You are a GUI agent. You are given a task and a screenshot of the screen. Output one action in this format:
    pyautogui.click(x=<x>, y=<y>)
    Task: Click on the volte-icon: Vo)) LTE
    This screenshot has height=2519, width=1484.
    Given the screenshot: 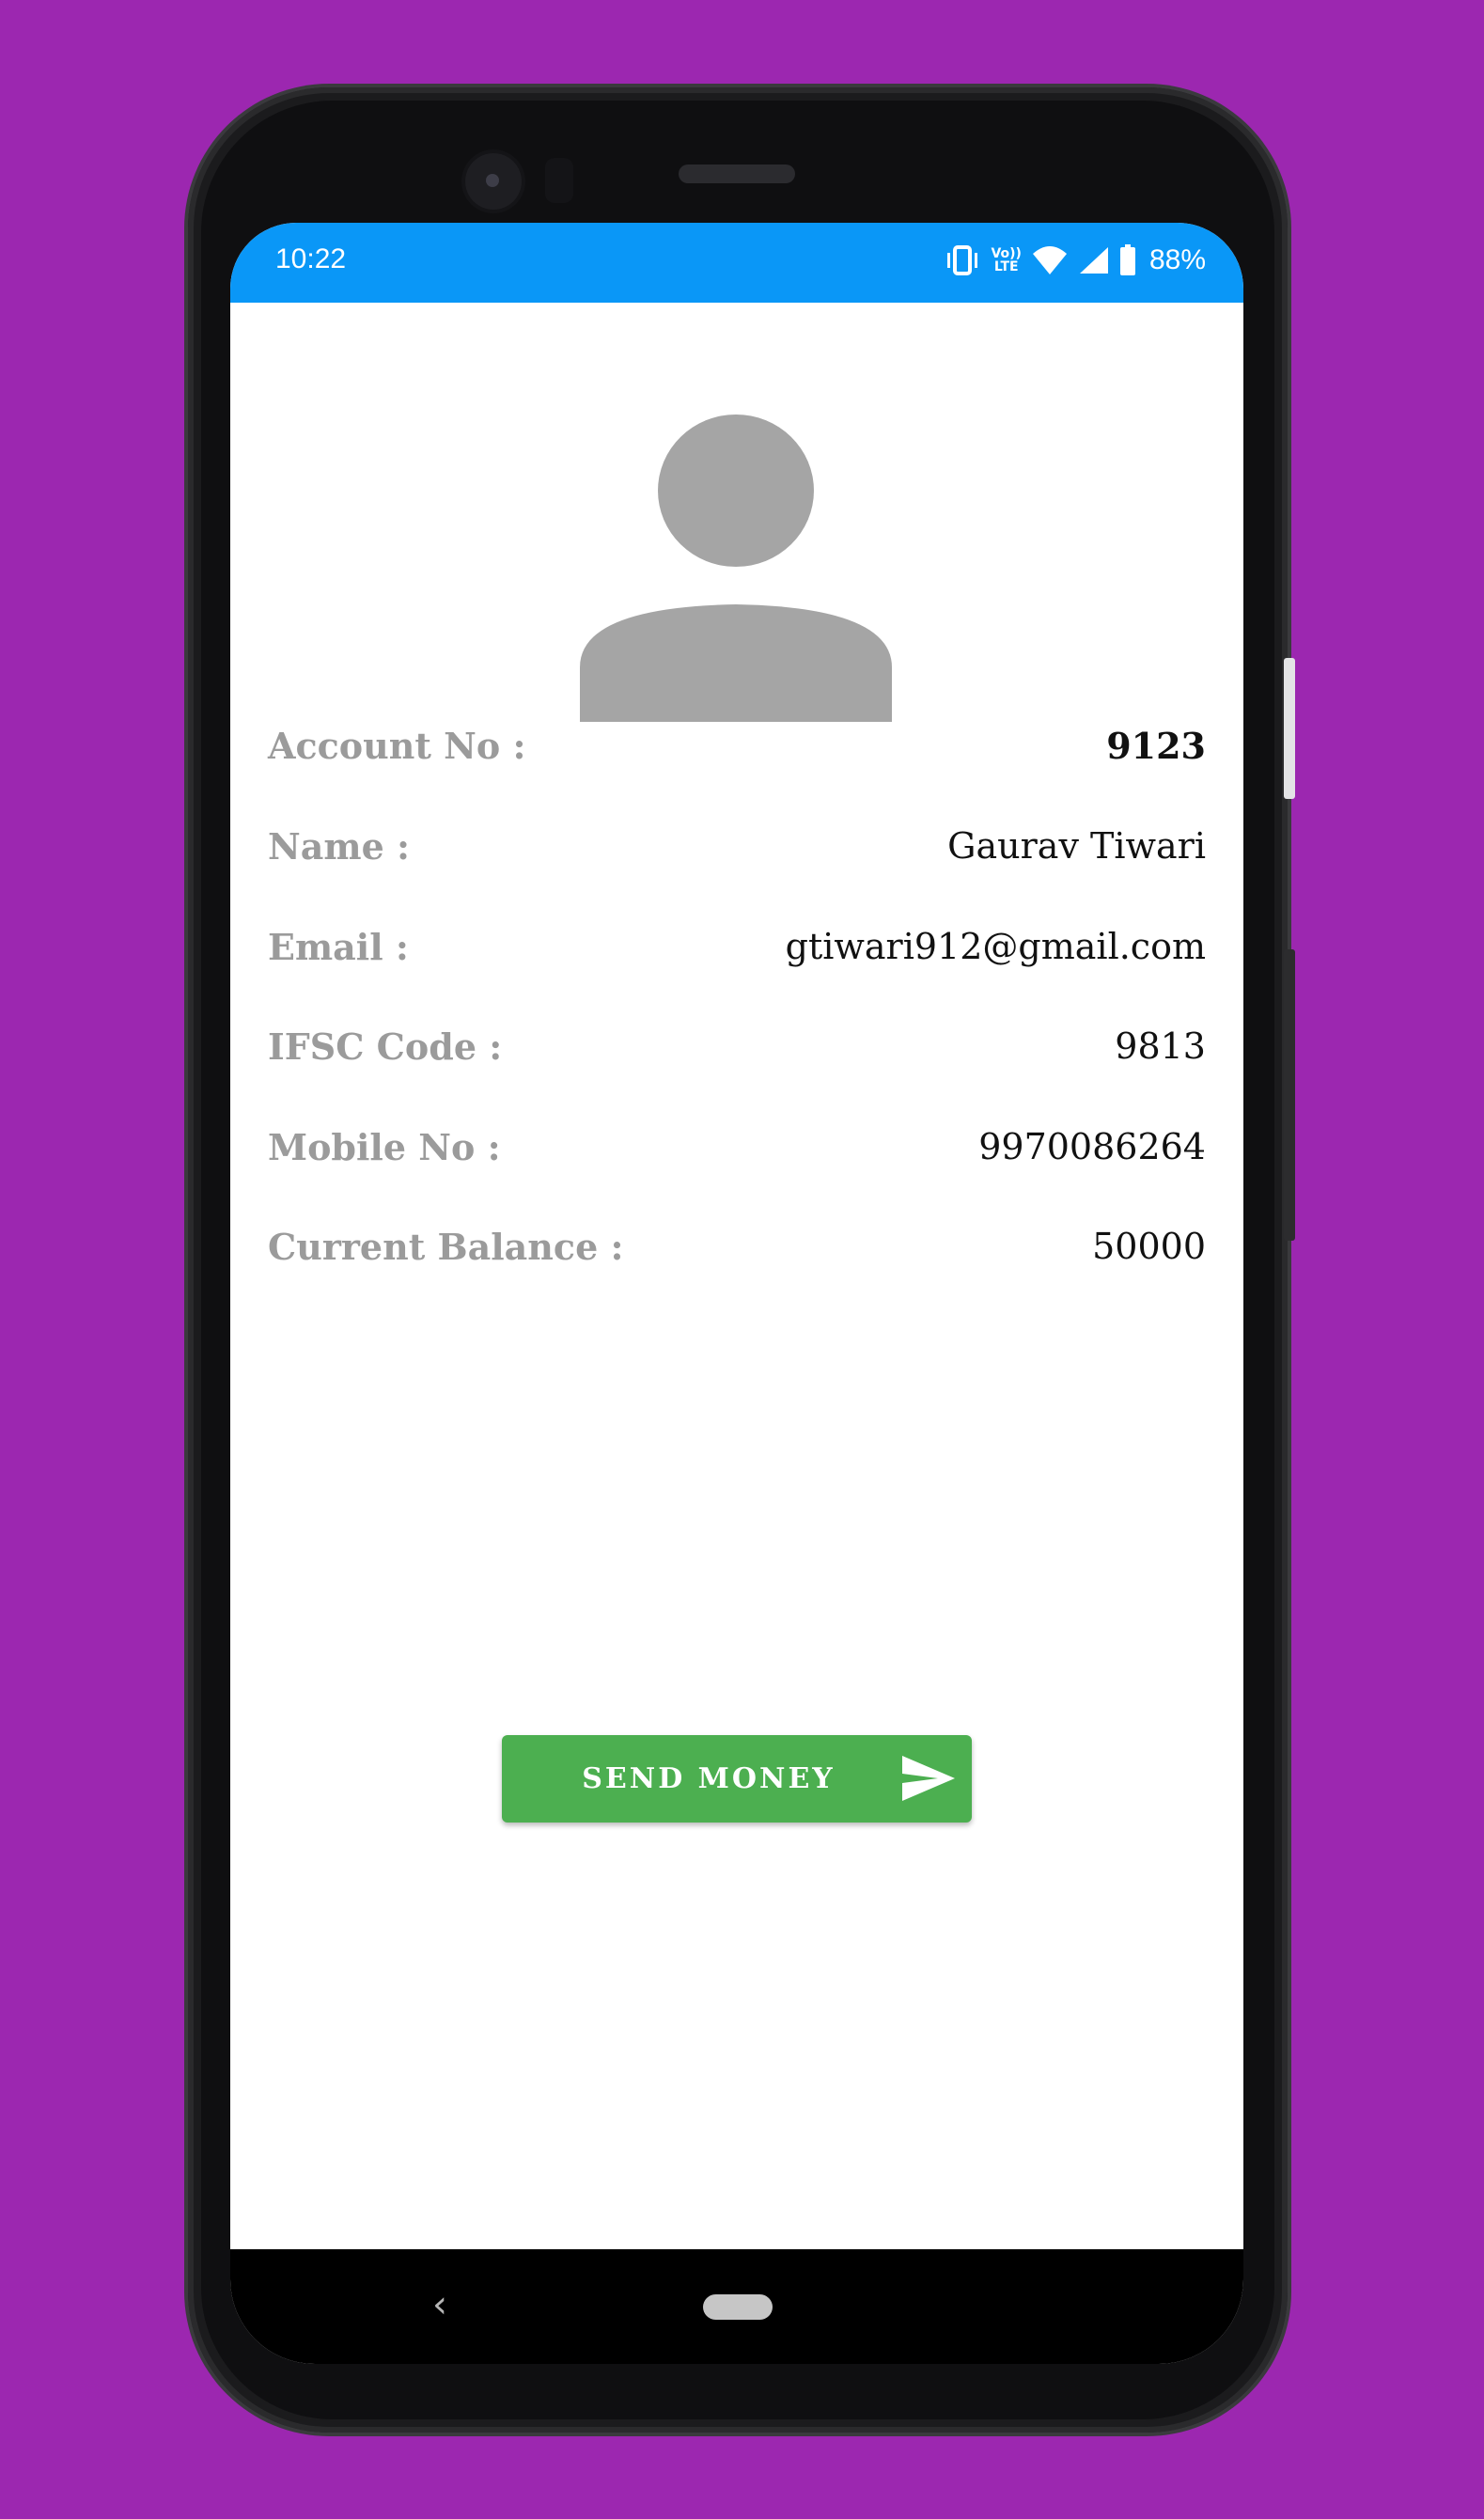 What is the action you would take?
    pyautogui.click(x=1006, y=260)
    